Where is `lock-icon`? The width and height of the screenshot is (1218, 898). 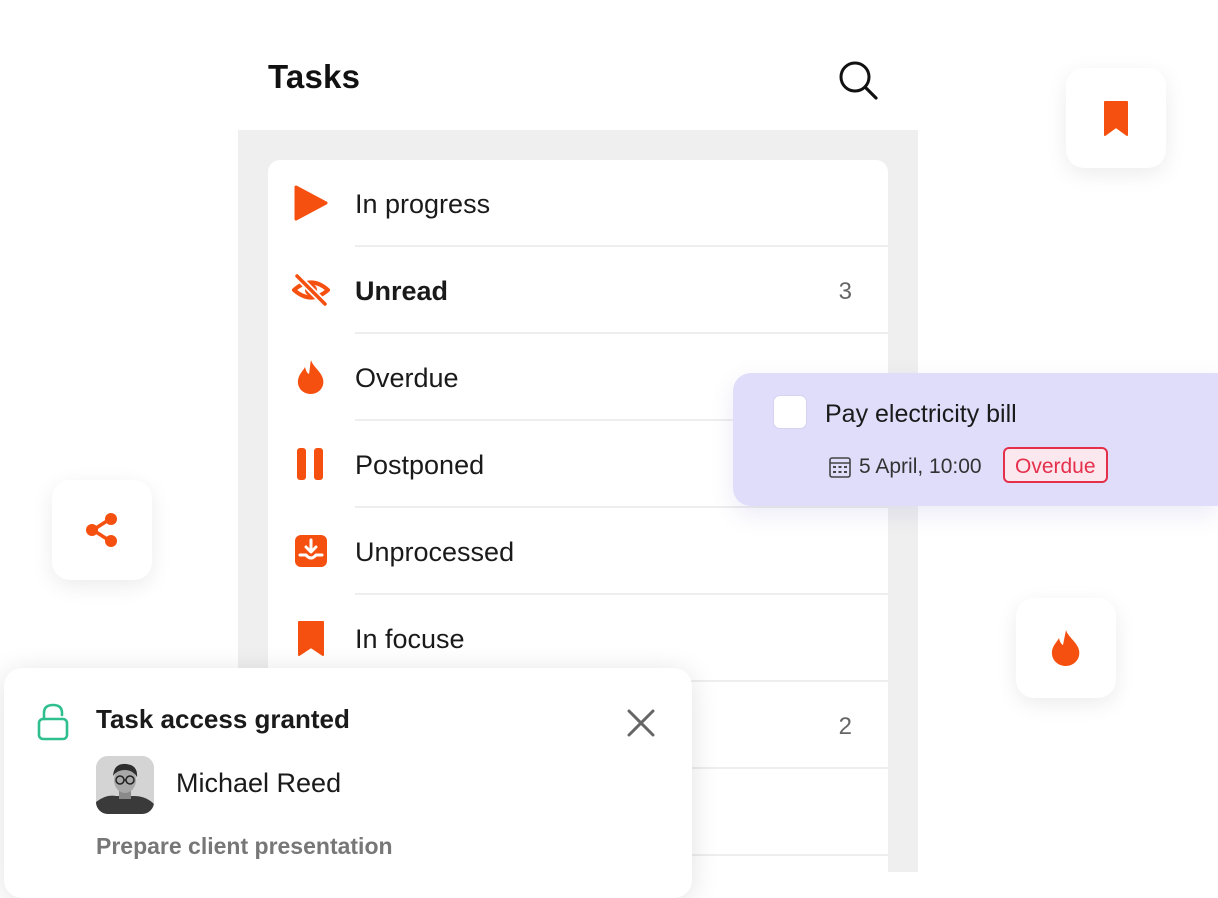 lock-icon is located at coordinates (53, 722).